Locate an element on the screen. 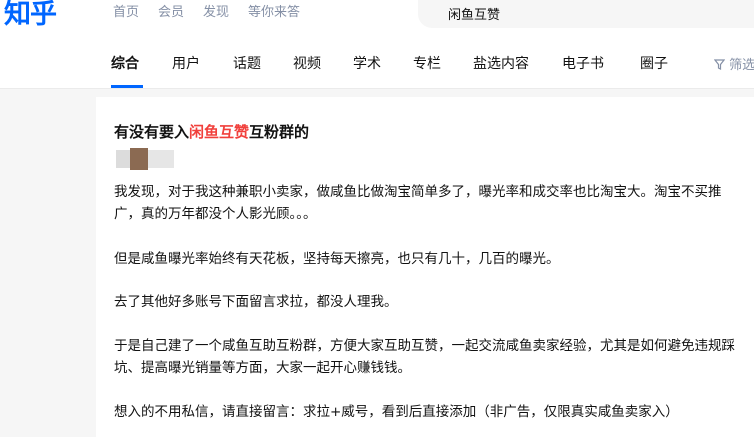 This screenshot has width=754, height=437. nav-discover: 发现 is located at coordinates (216, 13).